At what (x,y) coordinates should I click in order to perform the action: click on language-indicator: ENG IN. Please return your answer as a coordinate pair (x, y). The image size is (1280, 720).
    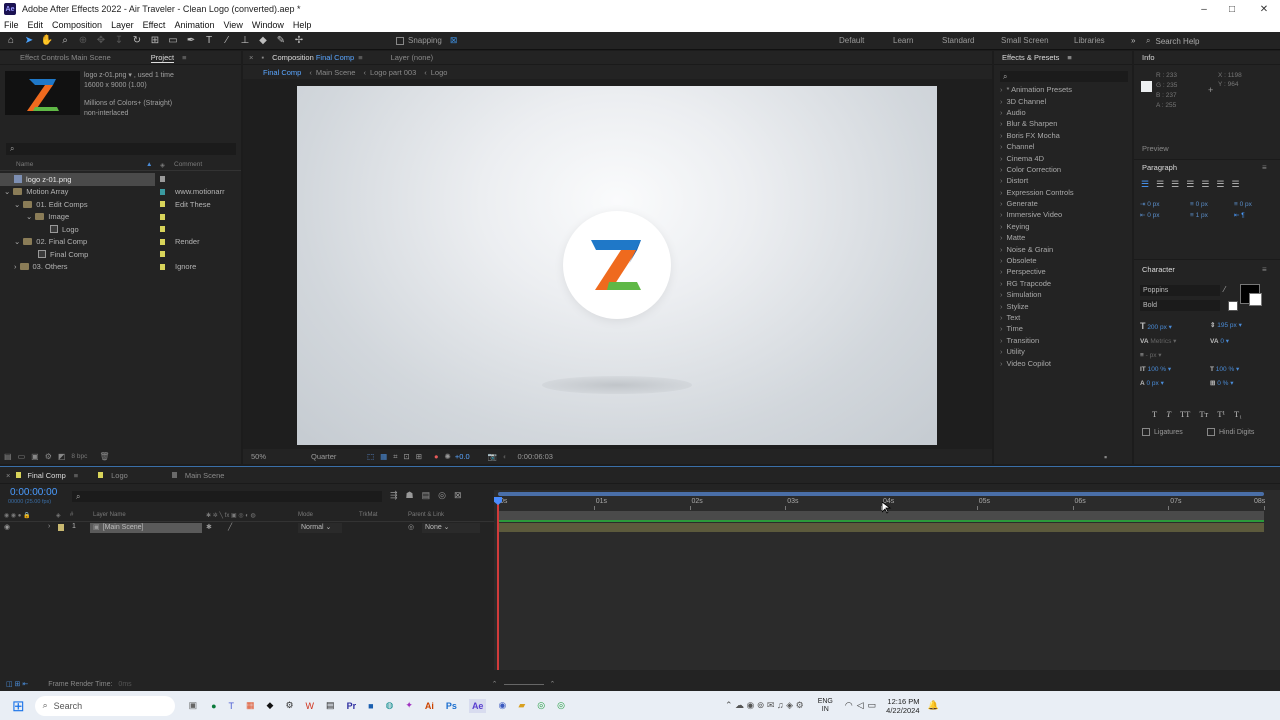
    Looking at the image, I should click on (825, 706).